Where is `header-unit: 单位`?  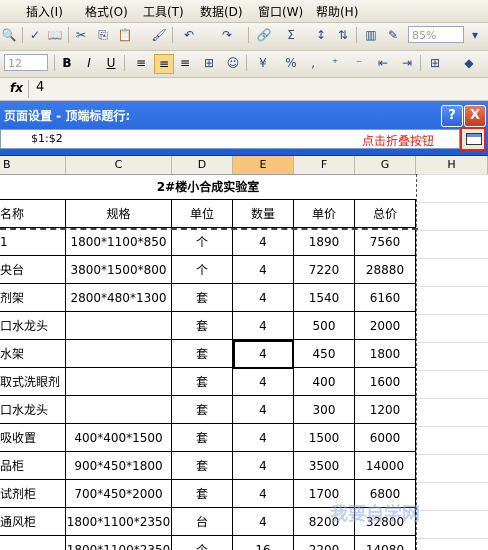
header-unit: 单位 is located at coordinates (202, 214).